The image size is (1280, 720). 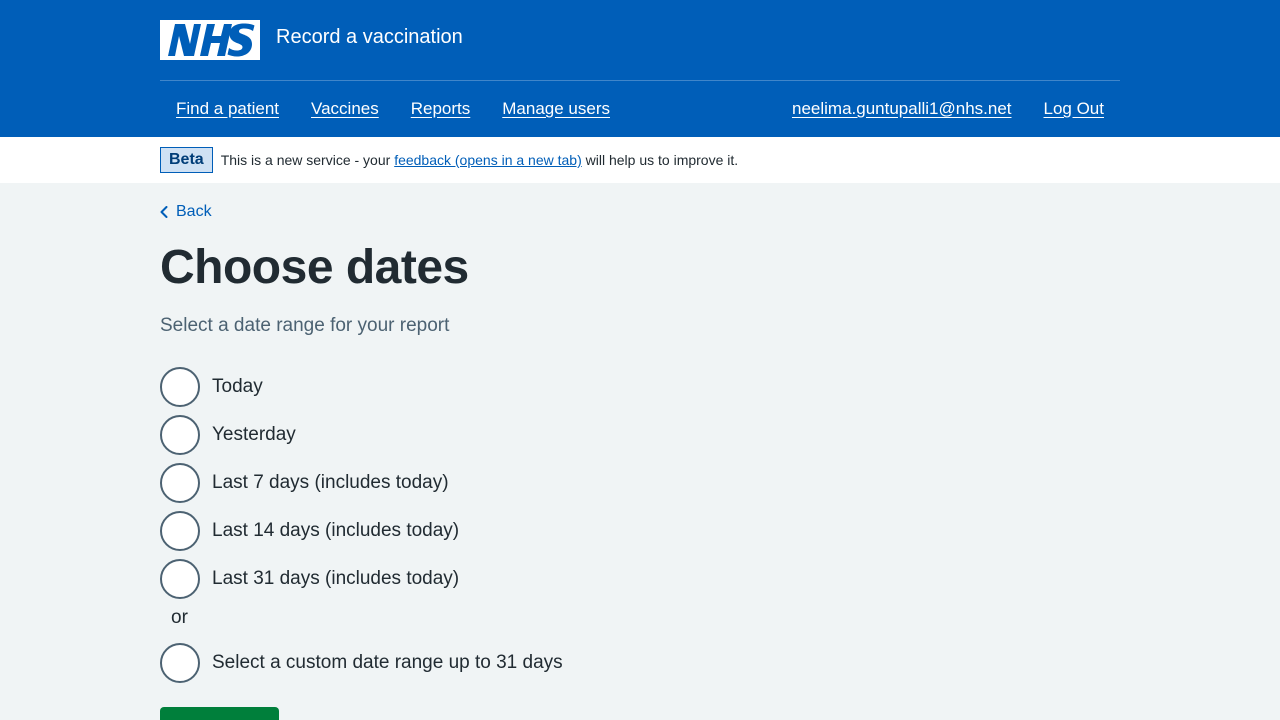 I want to click on back-link: Back, so click(x=186, y=212).